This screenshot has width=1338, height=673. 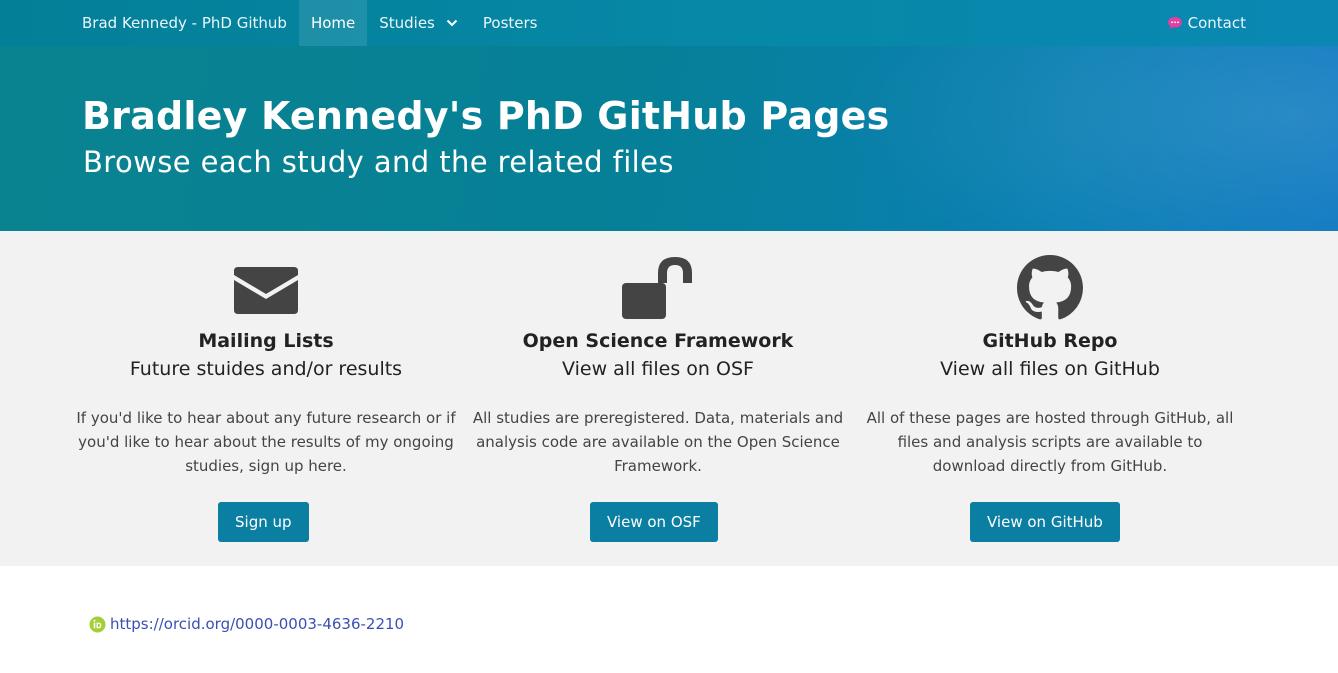 What do you see at coordinates (452, 23) in the screenshot?
I see `chevron-down-icon` at bounding box center [452, 23].